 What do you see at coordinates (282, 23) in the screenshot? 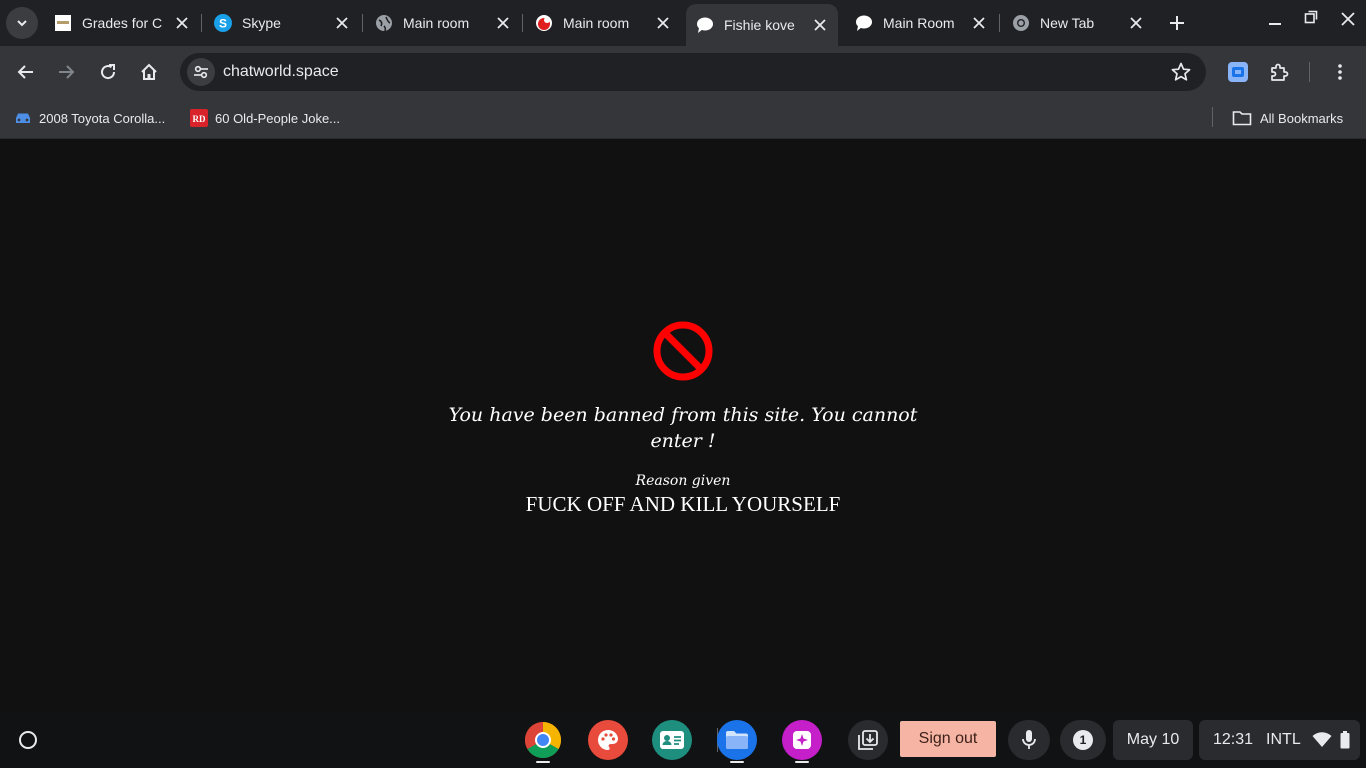
I see `tab-skype: S Skype` at bounding box center [282, 23].